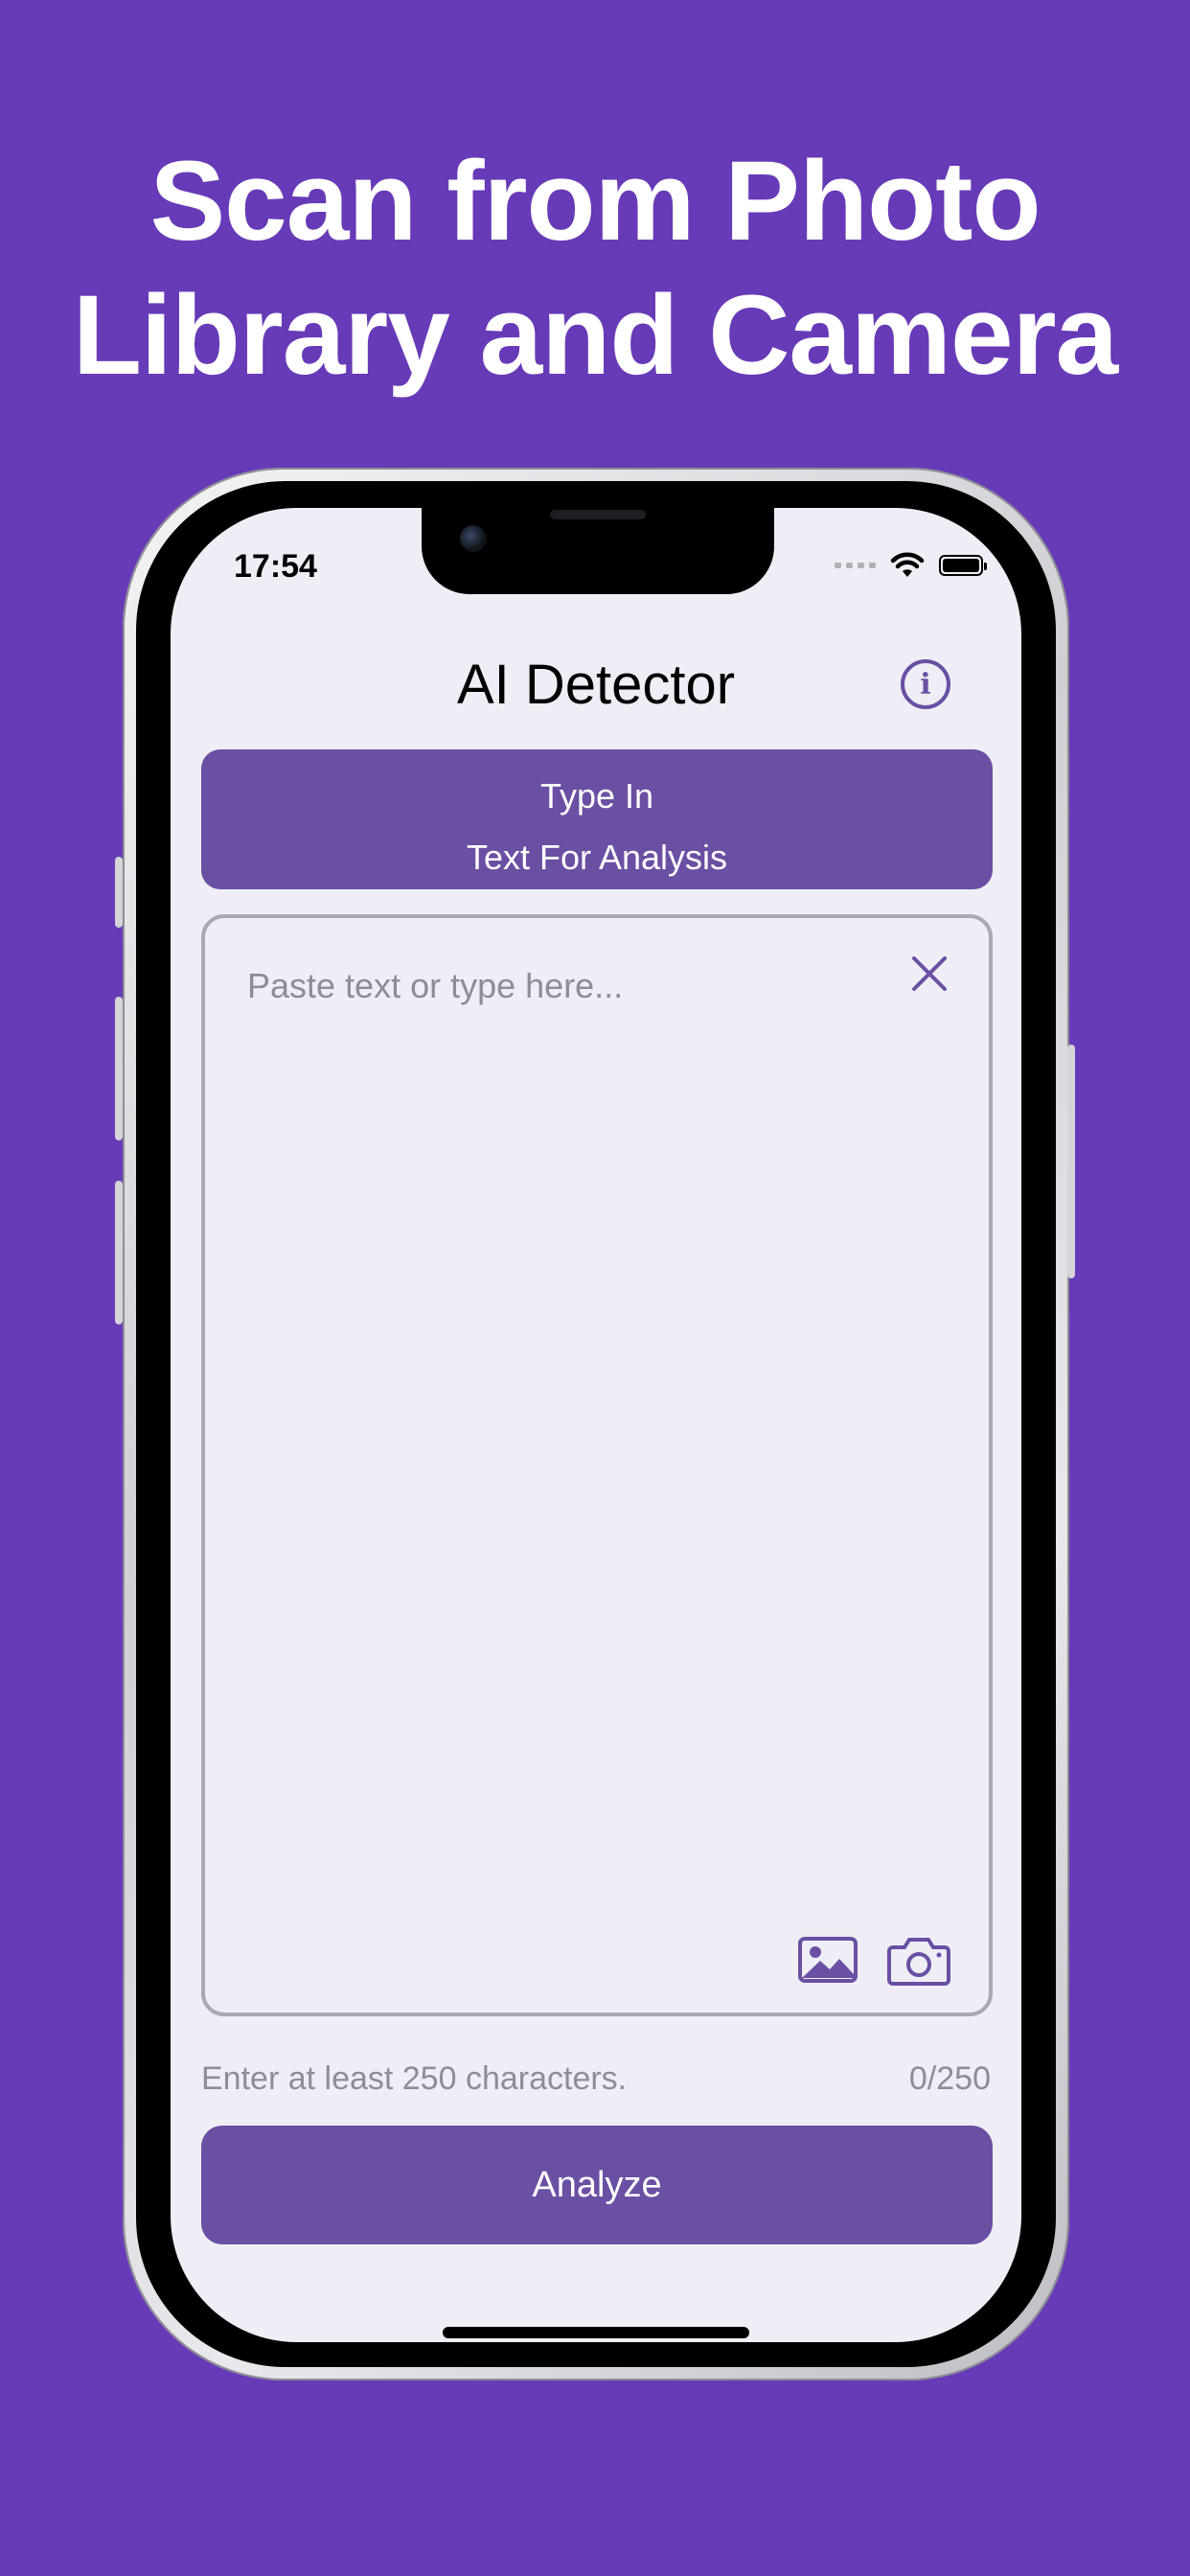 This screenshot has height=2576, width=1190. I want to click on headline-line-2: Library and Camera, so click(595, 335).